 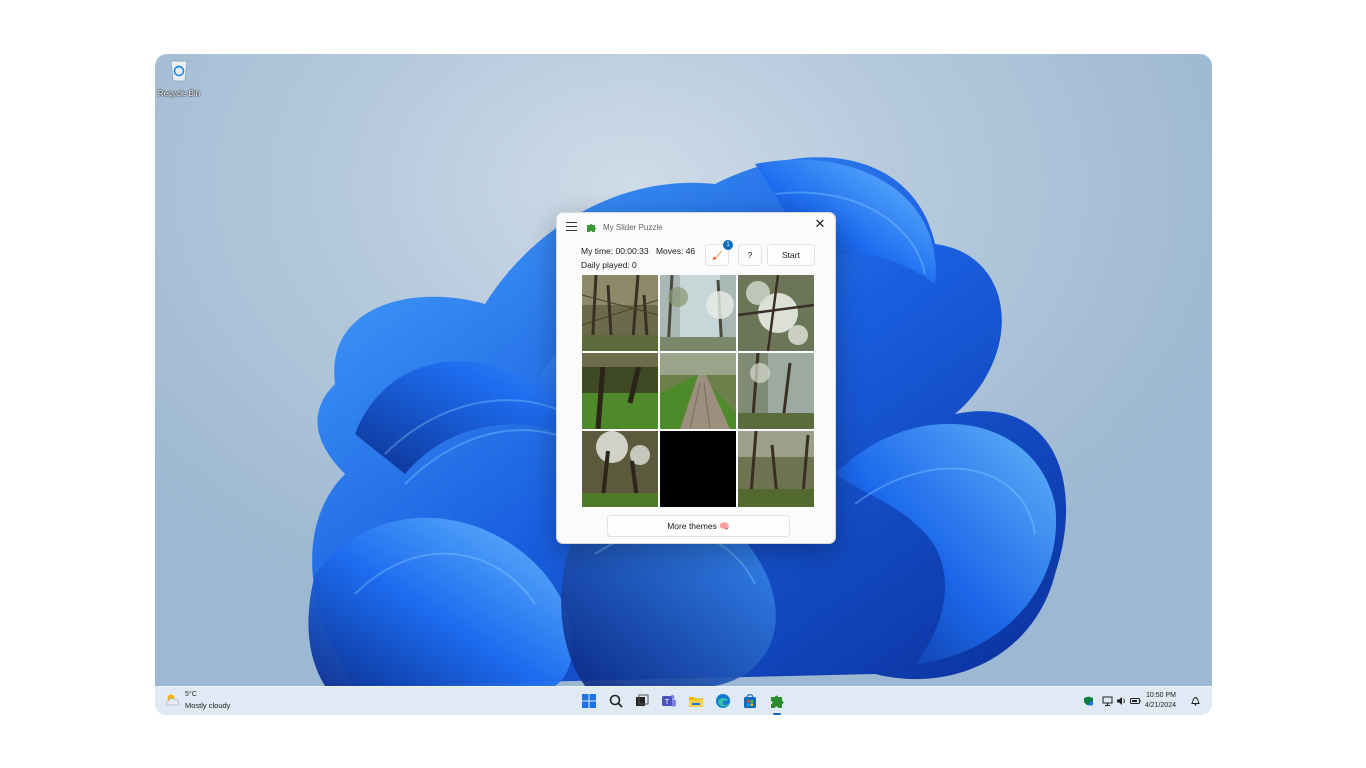 I want to click on puzzle-app-icon, so click(x=777, y=701).